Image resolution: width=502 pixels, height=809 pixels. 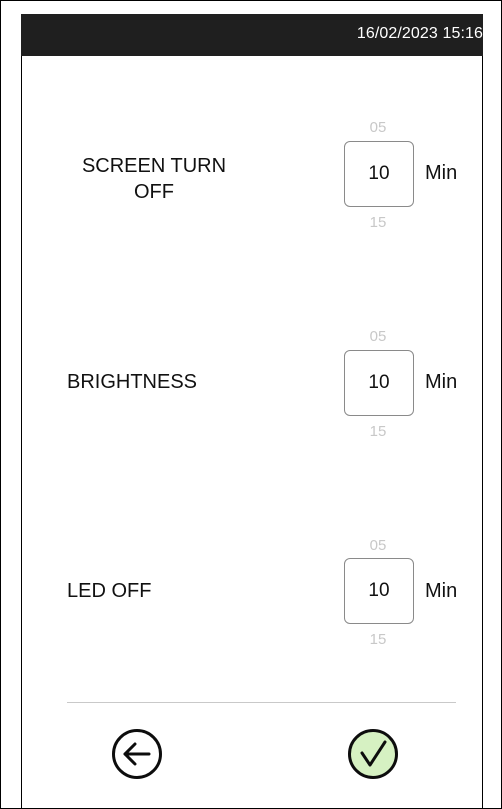 I want to click on datetime: 16/02/2023 15:16, so click(x=419, y=33).